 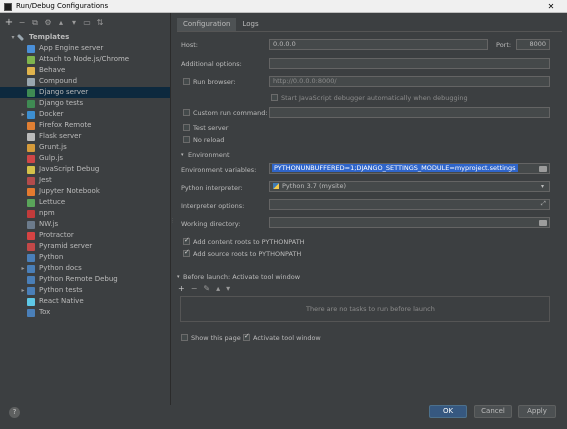 I want to click on tree-item: NW.js, so click(x=85, y=224).